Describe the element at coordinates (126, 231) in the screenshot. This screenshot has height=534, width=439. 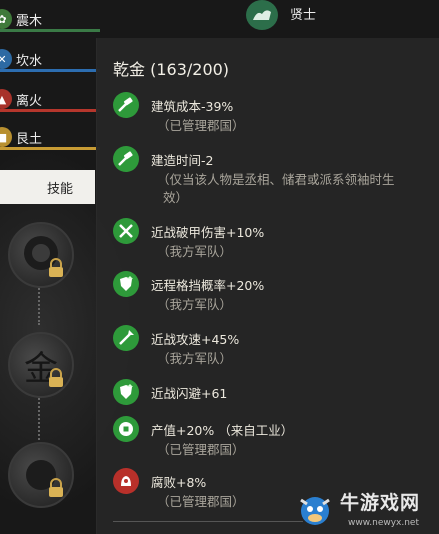
I see `crossed-swords-icon` at that location.